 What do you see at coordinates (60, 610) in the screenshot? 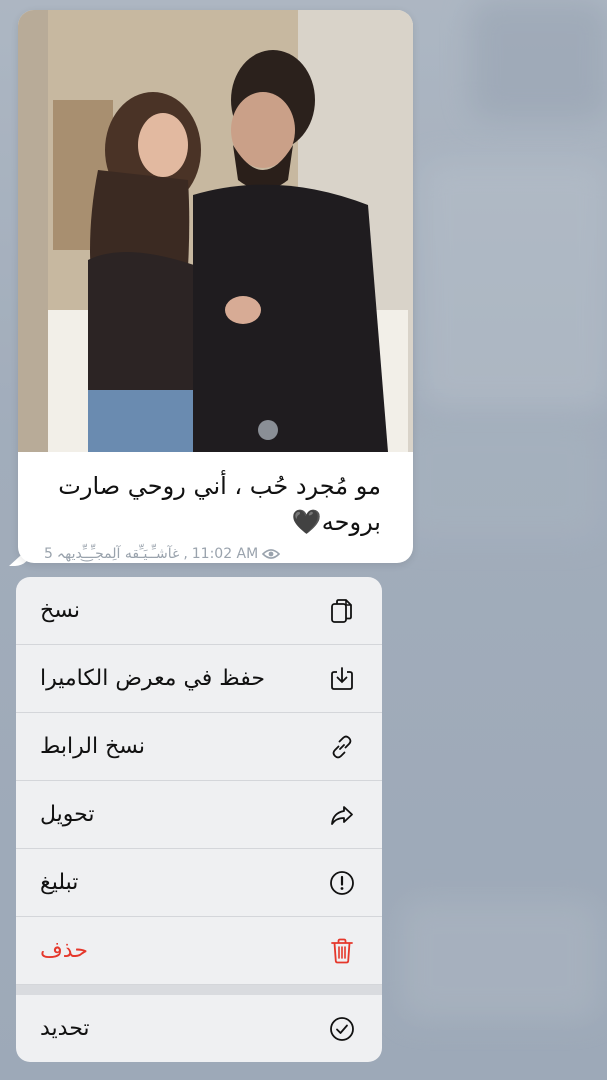
I see `menu-item-label: نسخ` at bounding box center [60, 610].